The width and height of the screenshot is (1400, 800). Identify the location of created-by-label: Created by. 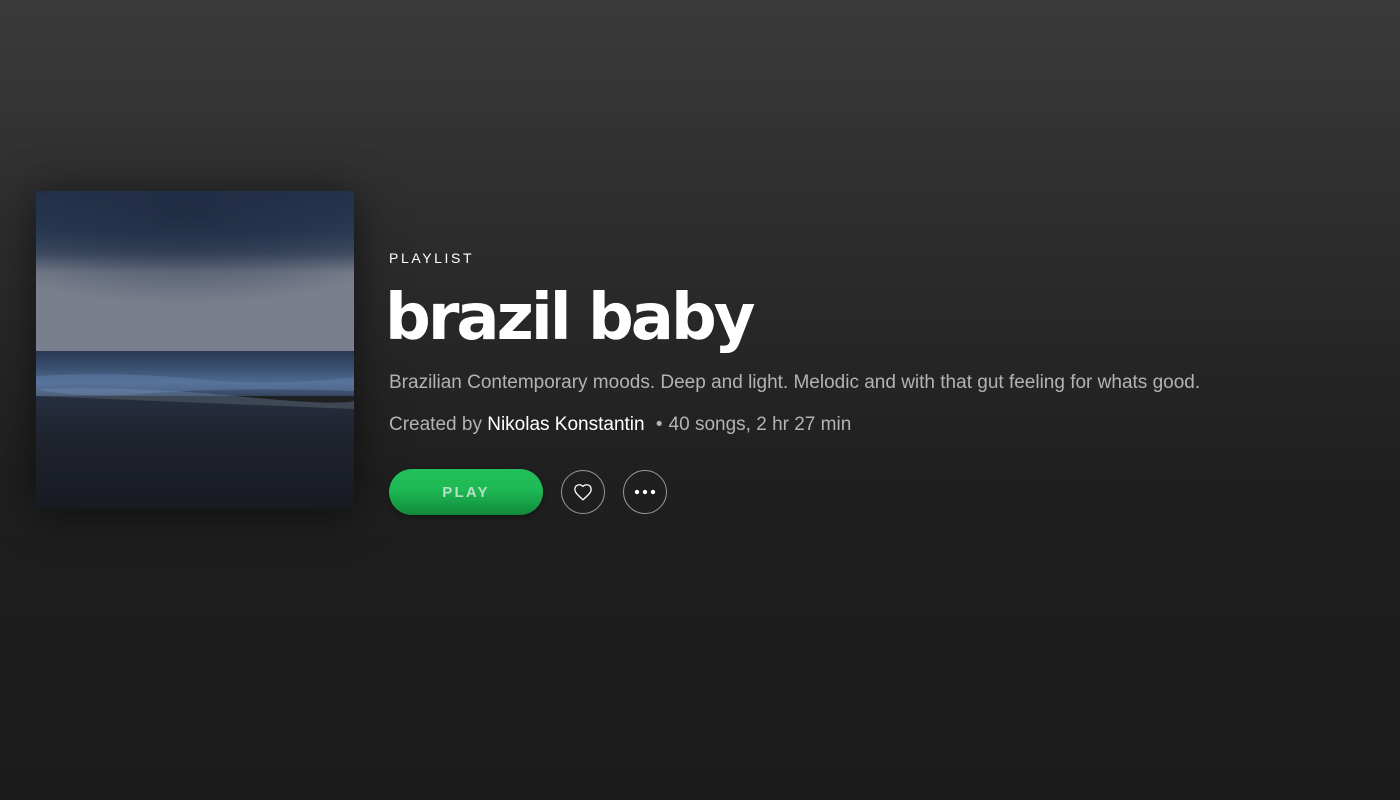
(435, 424).